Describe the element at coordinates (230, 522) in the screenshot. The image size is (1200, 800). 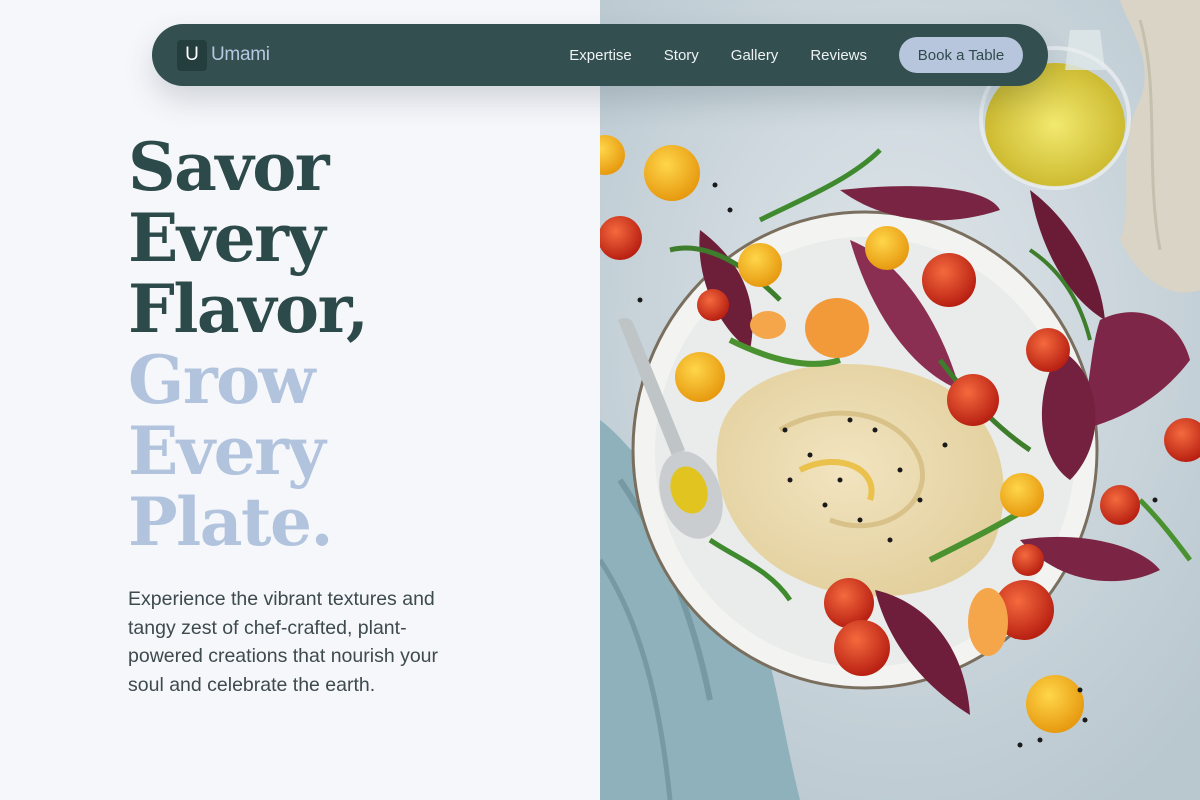
I see `headline-line-accent: Plate.` at that location.